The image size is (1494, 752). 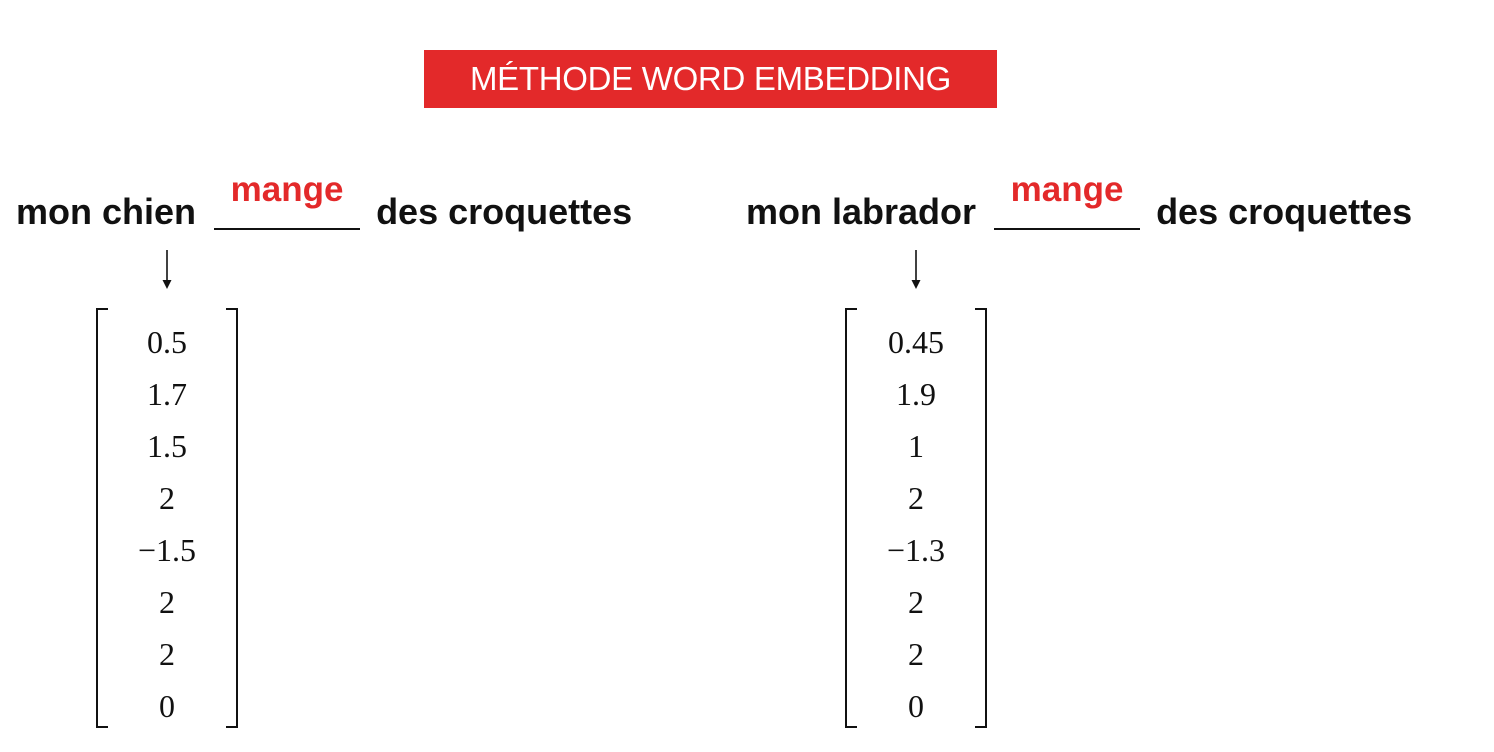 What do you see at coordinates (916, 394) in the screenshot?
I see `vector-value: 1.9` at bounding box center [916, 394].